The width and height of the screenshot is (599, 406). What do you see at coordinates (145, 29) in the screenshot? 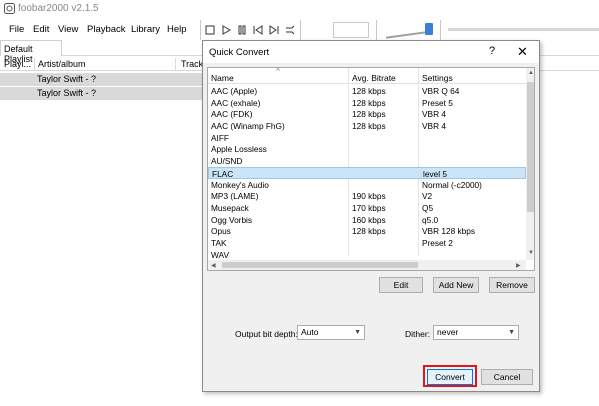
I see `menu-library: Library` at bounding box center [145, 29].